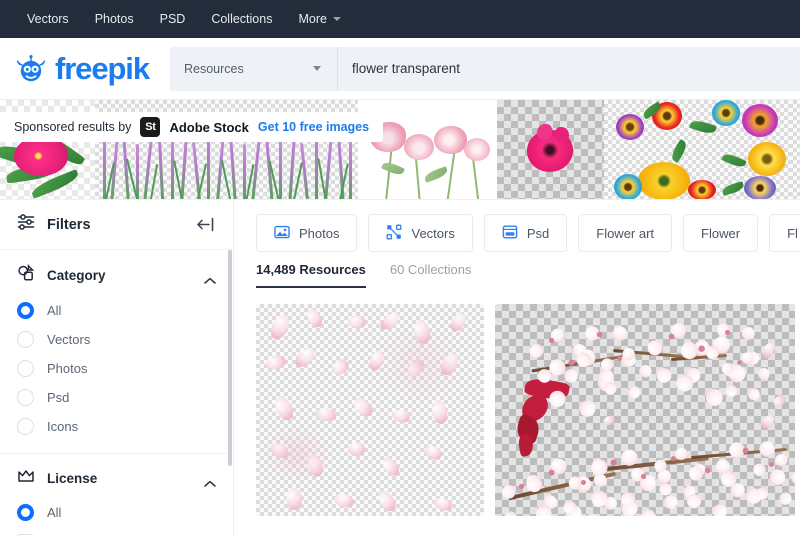 This screenshot has width=800, height=550. What do you see at coordinates (116, 426) in the screenshot?
I see `filter-option-category-icons: Icons` at bounding box center [116, 426].